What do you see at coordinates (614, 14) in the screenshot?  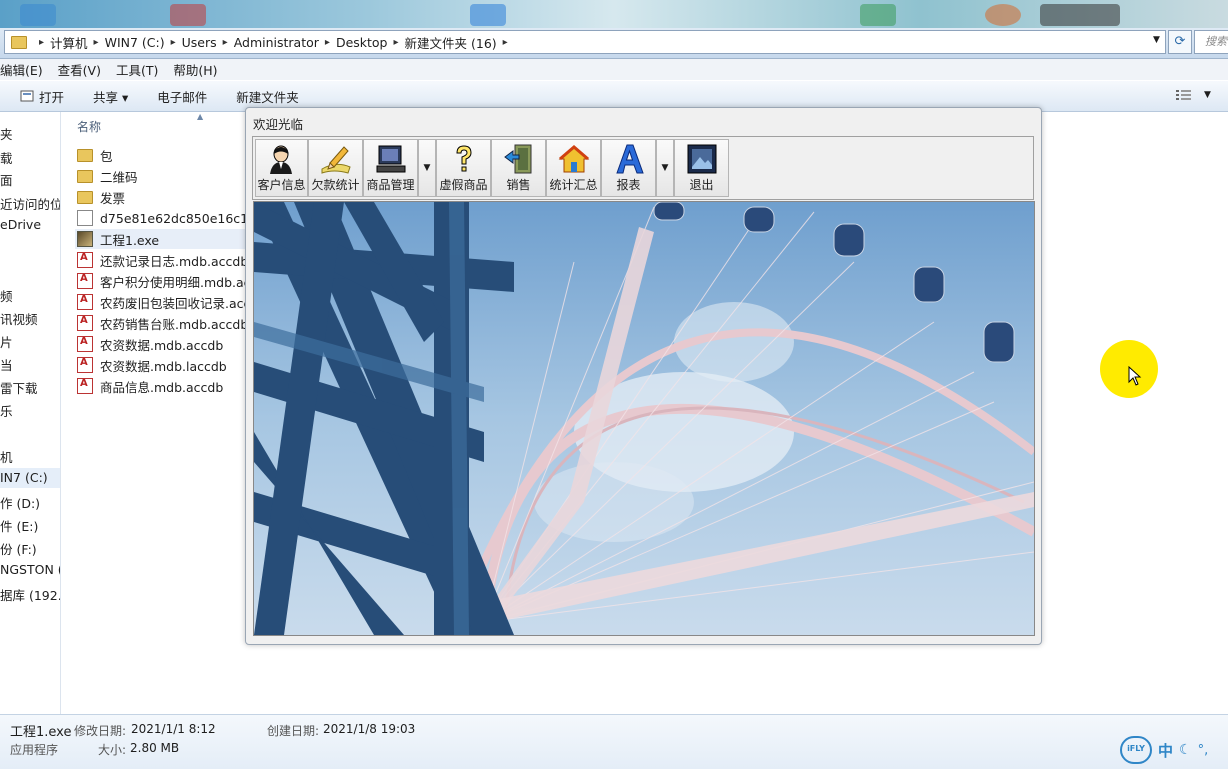 I see `desktop-background` at bounding box center [614, 14].